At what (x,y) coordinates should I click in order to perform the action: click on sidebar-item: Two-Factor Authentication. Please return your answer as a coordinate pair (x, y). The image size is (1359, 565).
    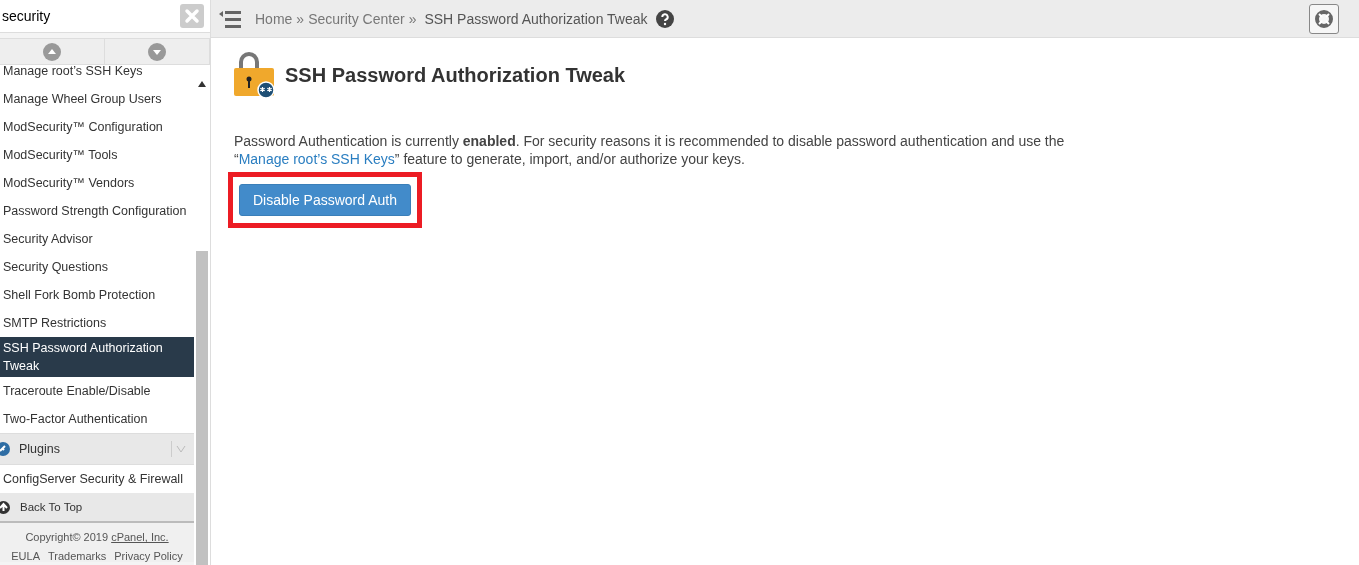
    Looking at the image, I should click on (97, 419).